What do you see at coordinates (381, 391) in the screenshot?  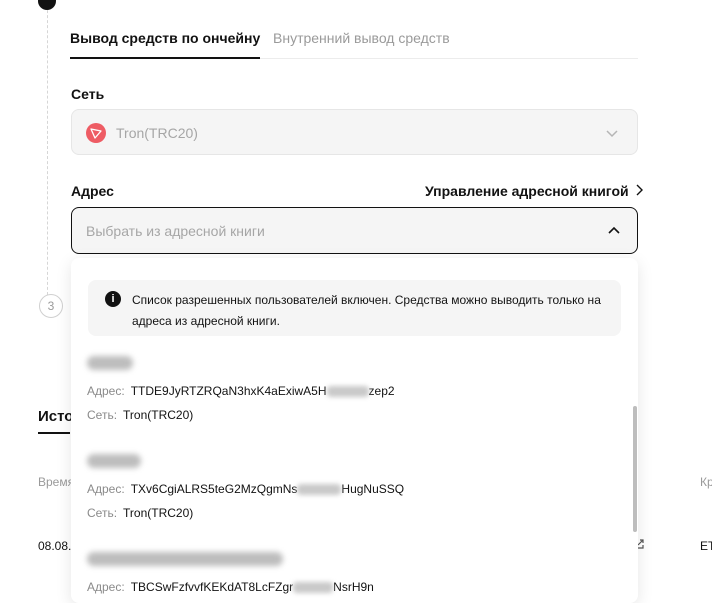 I see `address-end: zep2` at bounding box center [381, 391].